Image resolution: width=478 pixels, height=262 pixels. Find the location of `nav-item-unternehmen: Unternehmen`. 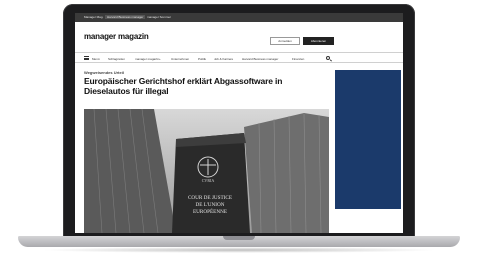

nav-item-unternehmen: Unternehmen is located at coordinates (180, 59).